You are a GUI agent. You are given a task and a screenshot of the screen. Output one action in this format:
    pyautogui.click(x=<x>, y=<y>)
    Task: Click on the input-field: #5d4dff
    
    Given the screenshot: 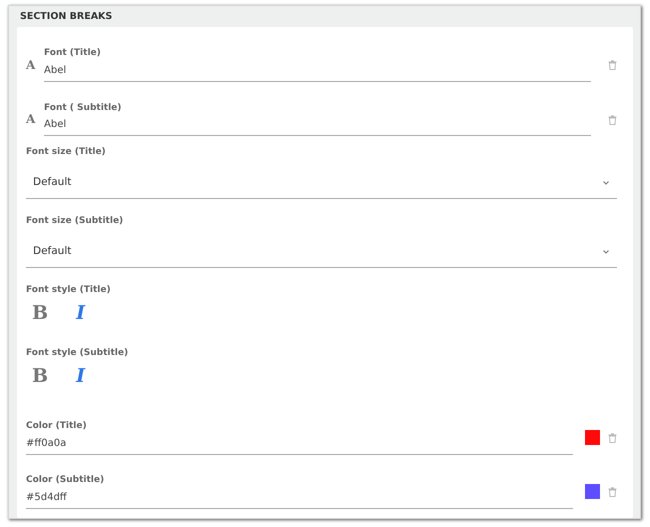 What is the action you would take?
    pyautogui.click(x=299, y=498)
    